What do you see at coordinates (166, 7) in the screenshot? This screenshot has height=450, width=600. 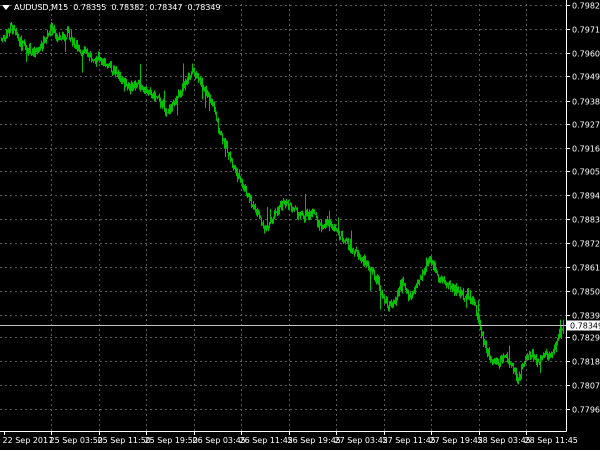 I see `low-price: 0.78347` at bounding box center [166, 7].